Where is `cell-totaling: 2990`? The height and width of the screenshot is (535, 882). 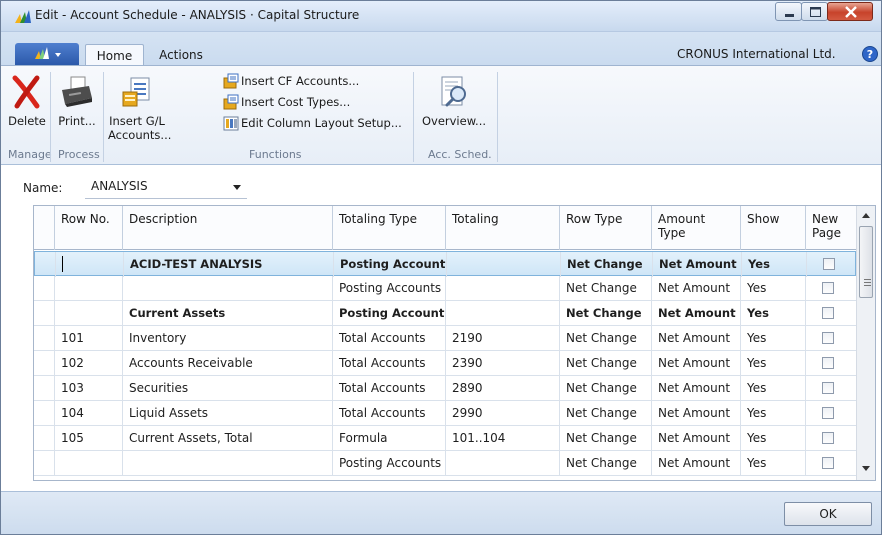
cell-totaling: 2990 is located at coordinates (503, 413).